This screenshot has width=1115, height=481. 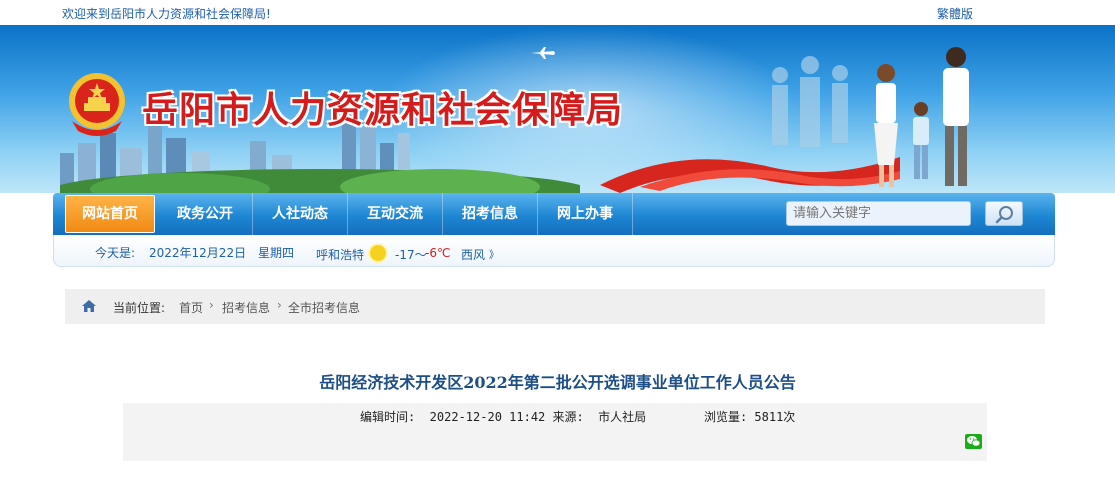 I want to click on nav-item-exam-info: 招考信息, so click(x=490, y=214).